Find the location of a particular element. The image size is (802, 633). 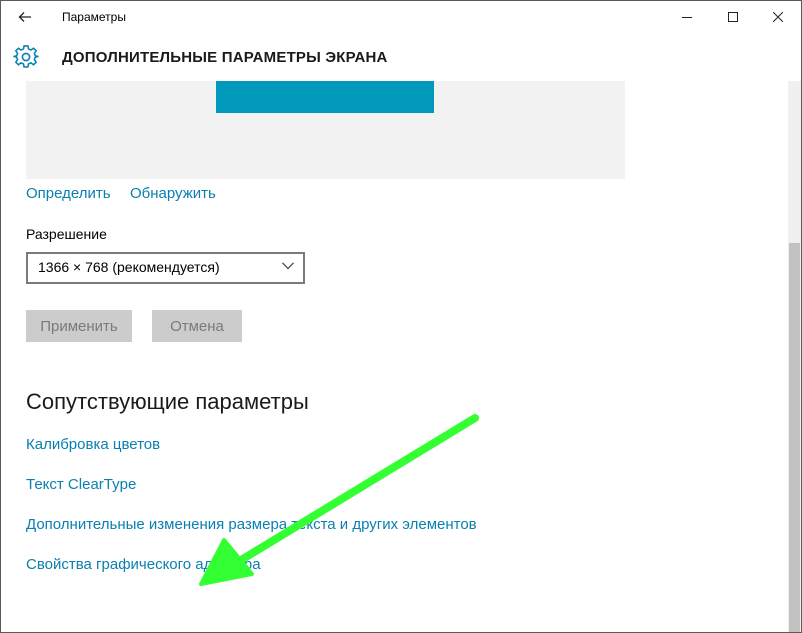

resolution-label: Разрешение is located at coordinates (66, 234).